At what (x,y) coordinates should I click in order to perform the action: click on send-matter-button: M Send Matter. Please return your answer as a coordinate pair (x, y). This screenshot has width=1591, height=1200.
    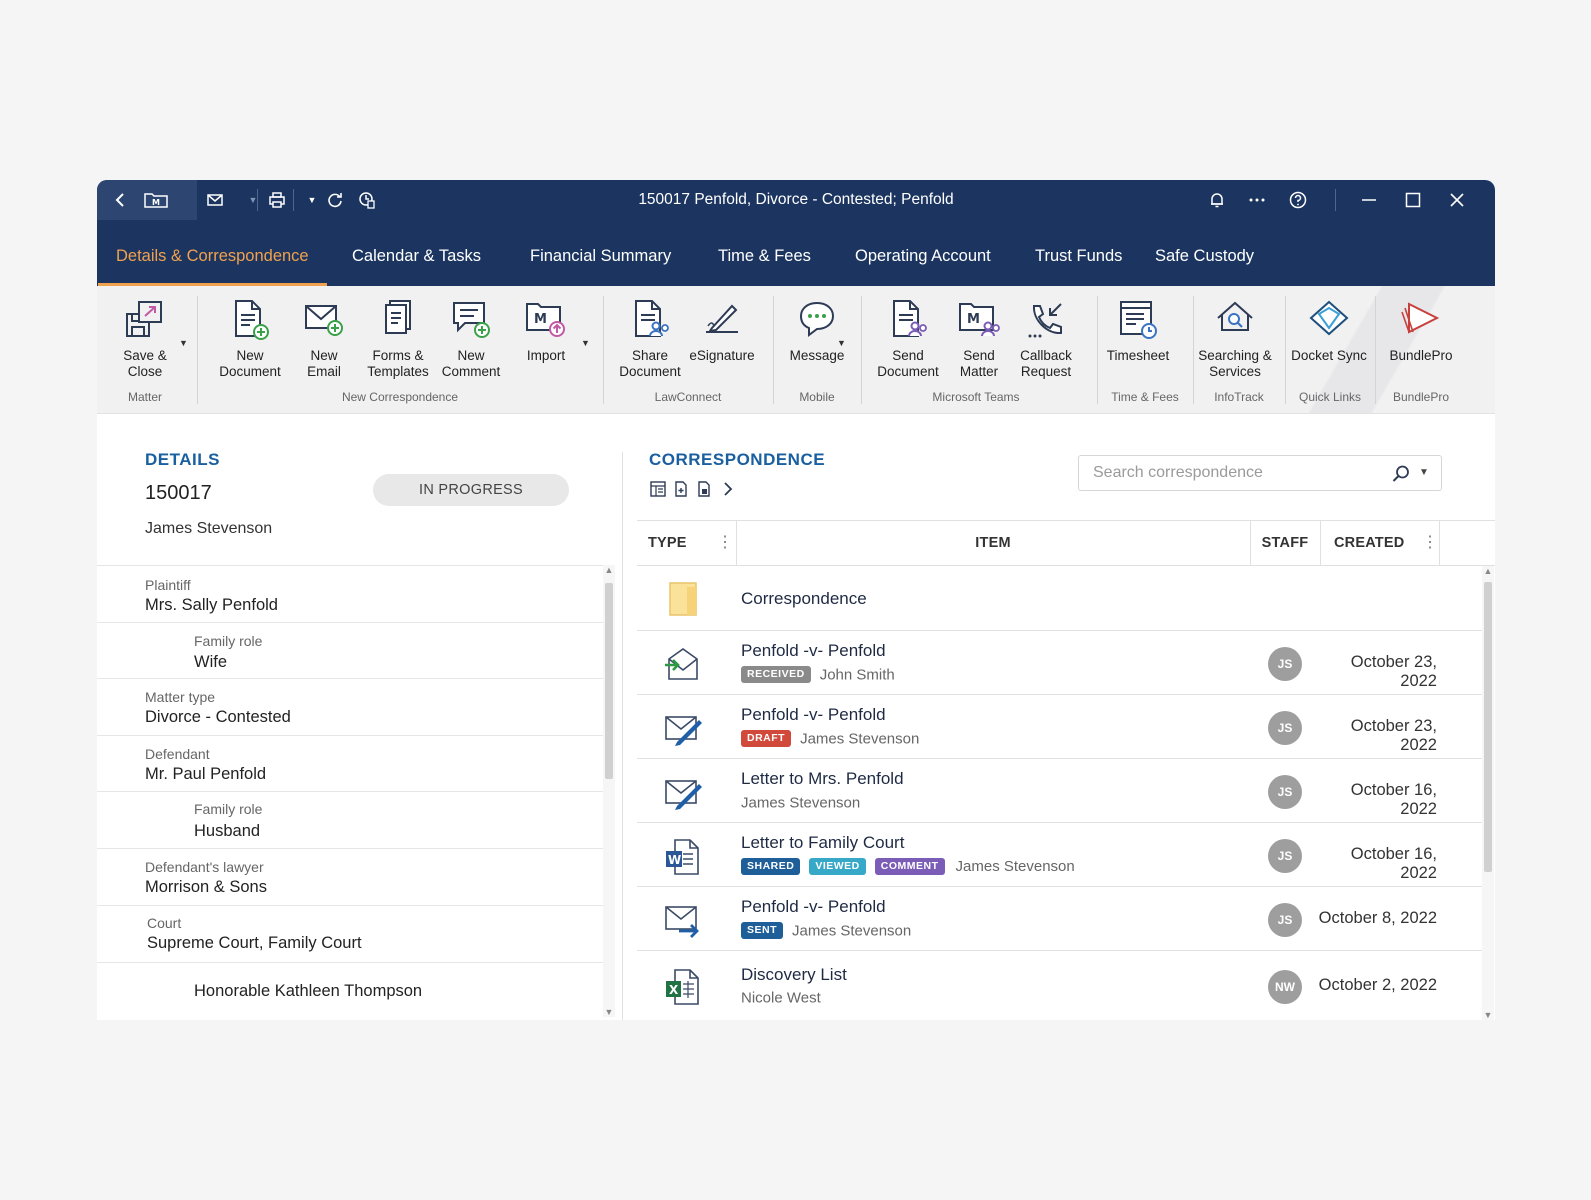
    Looking at the image, I should click on (979, 339).